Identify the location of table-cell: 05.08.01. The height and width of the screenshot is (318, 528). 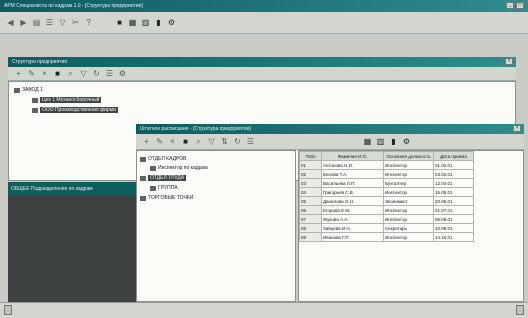
(453, 219).